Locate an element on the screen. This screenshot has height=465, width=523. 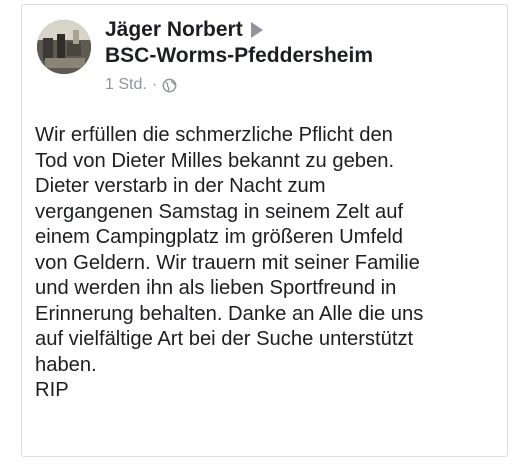
avatar-photo is located at coordinates (64, 47).